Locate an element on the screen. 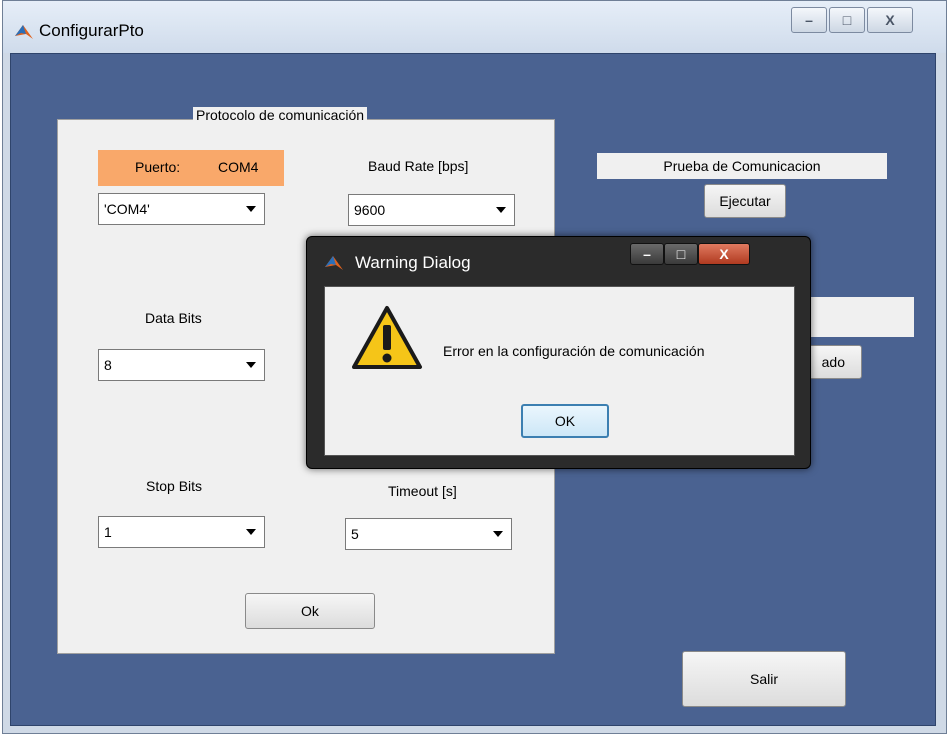 This screenshot has width=950, height=734. warning-icon is located at coordinates (387, 337).